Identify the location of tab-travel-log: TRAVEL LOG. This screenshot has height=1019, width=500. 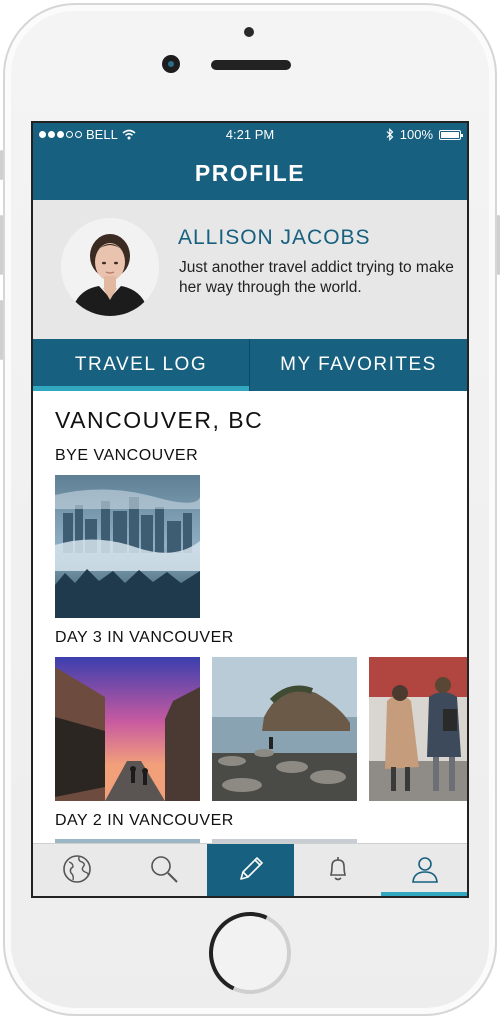
(141, 365).